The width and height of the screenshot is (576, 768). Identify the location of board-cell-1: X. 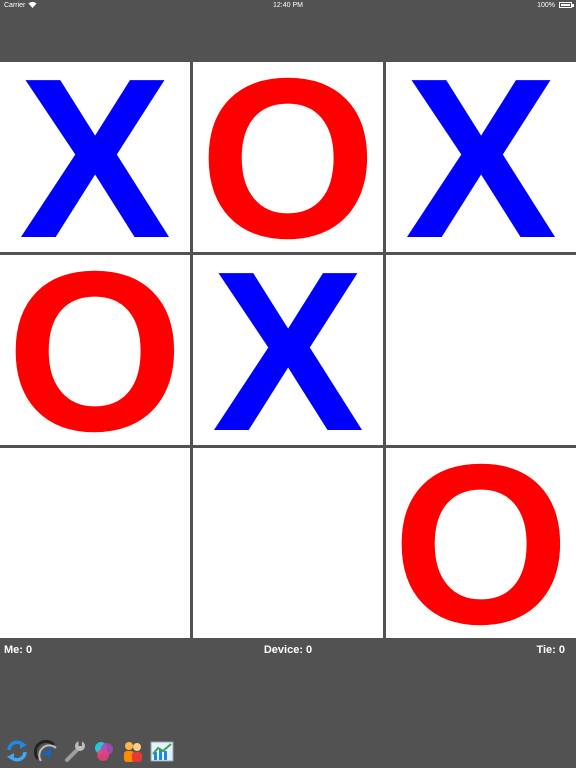
(95, 157).